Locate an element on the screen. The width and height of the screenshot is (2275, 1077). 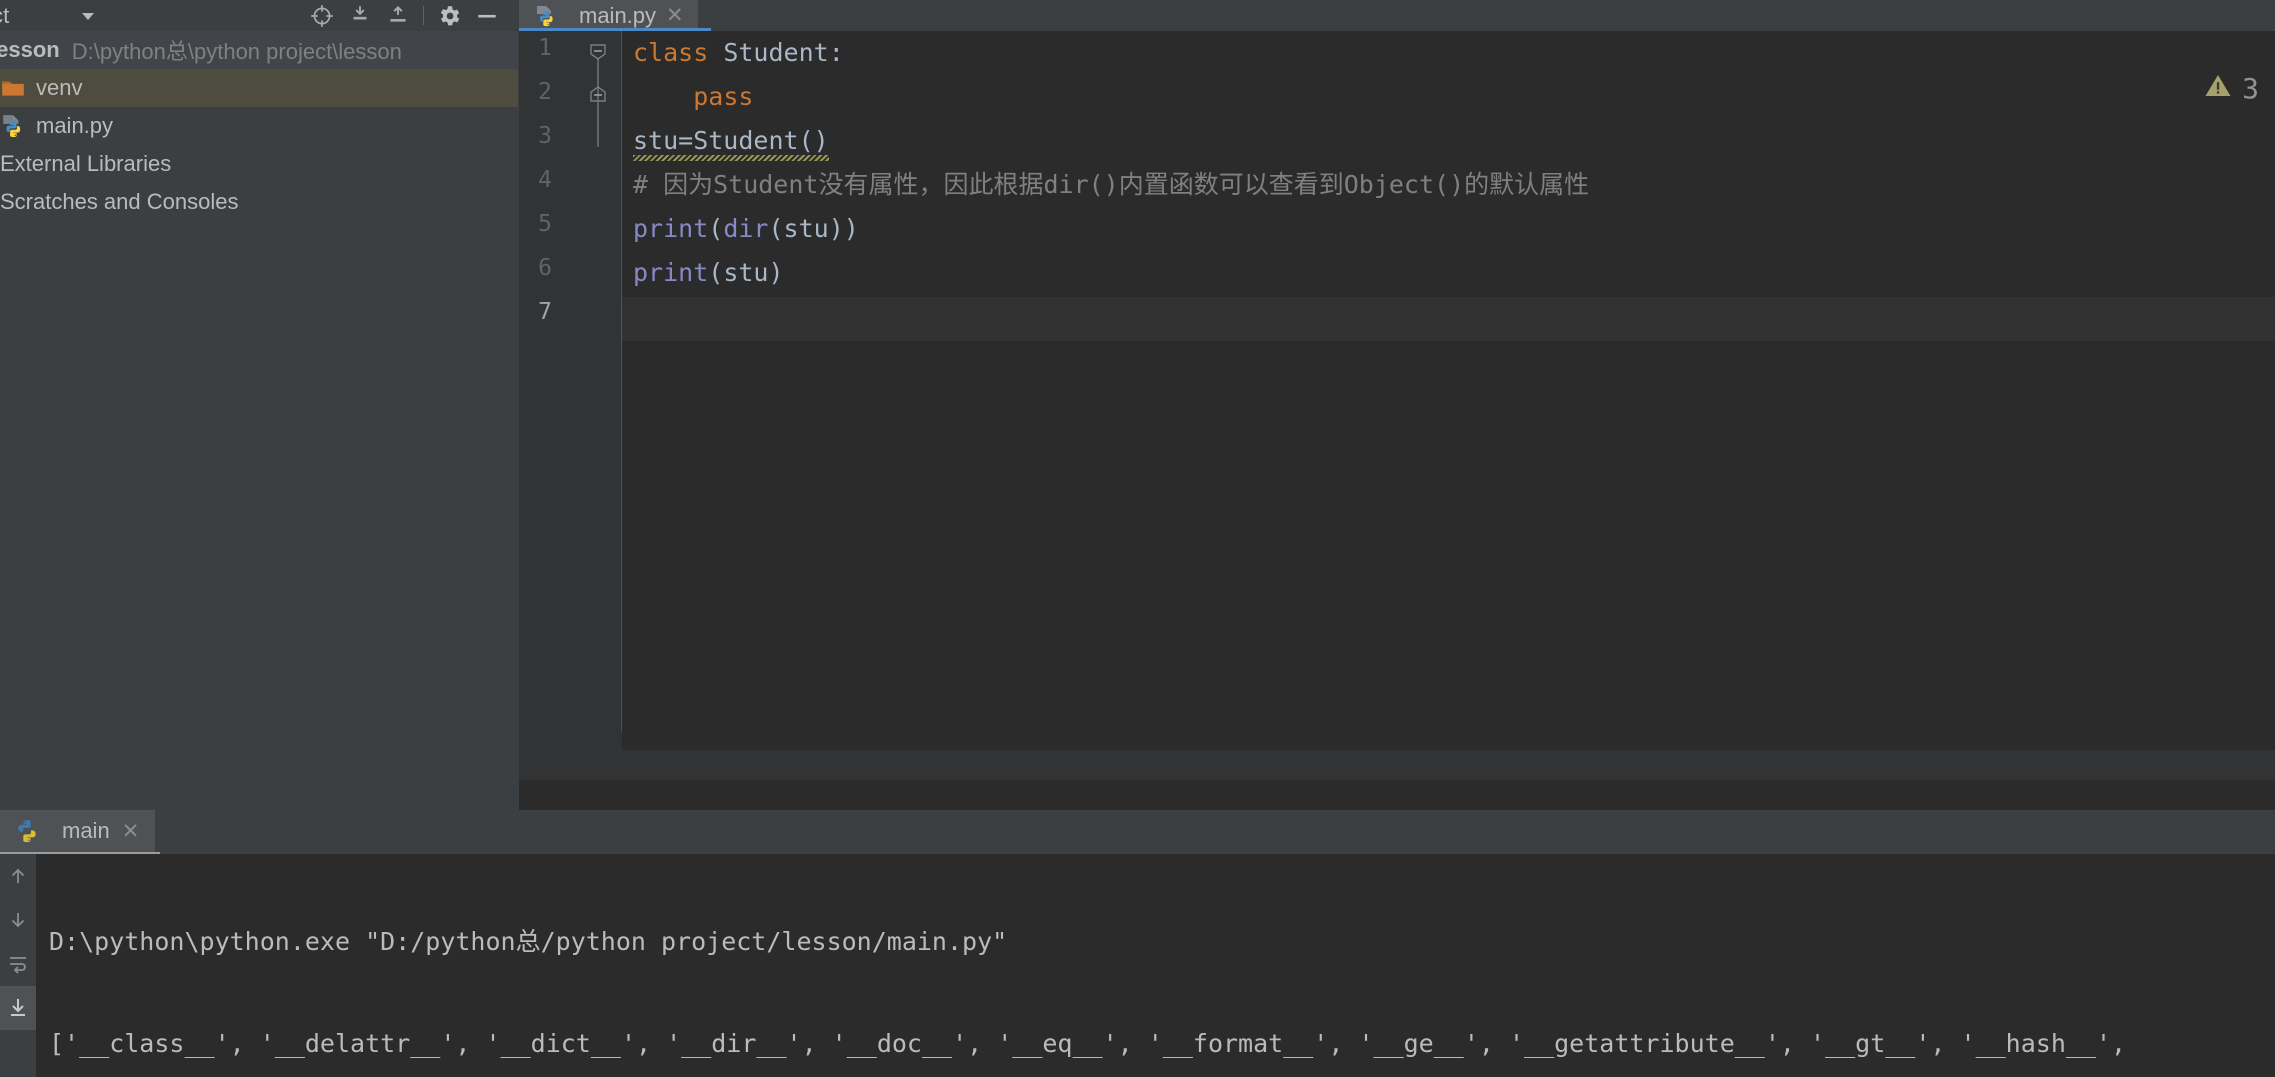
line-number: 3 is located at coordinates (545, 136).